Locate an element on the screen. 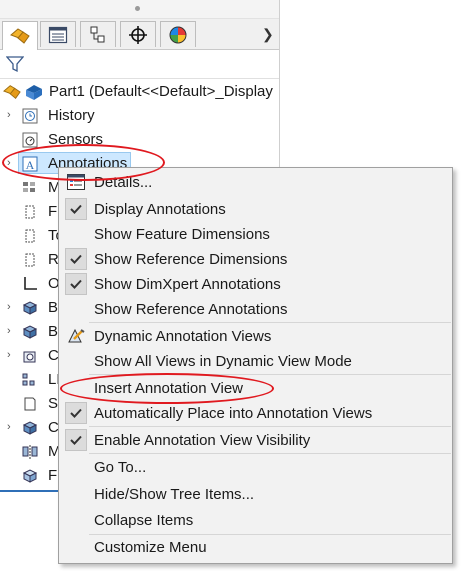 The width and height of the screenshot is (463, 571). menu-item-display-annotations: Display Annotations is located at coordinates (255, 209).